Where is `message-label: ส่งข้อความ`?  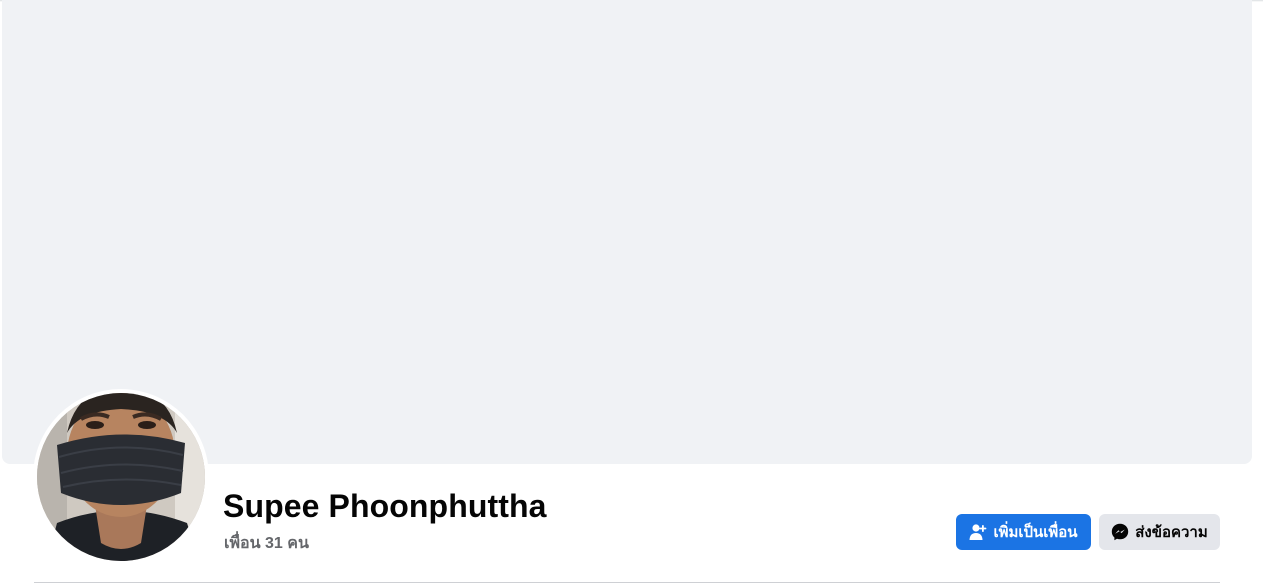
message-label: ส่งข้อความ is located at coordinates (1171, 532).